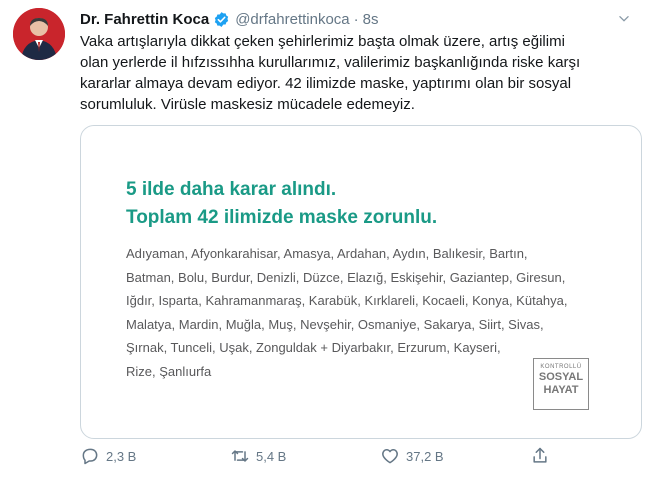 The image size is (660, 482). I want to click on logo-line: KONTROLLÜ, so click(561, 367).